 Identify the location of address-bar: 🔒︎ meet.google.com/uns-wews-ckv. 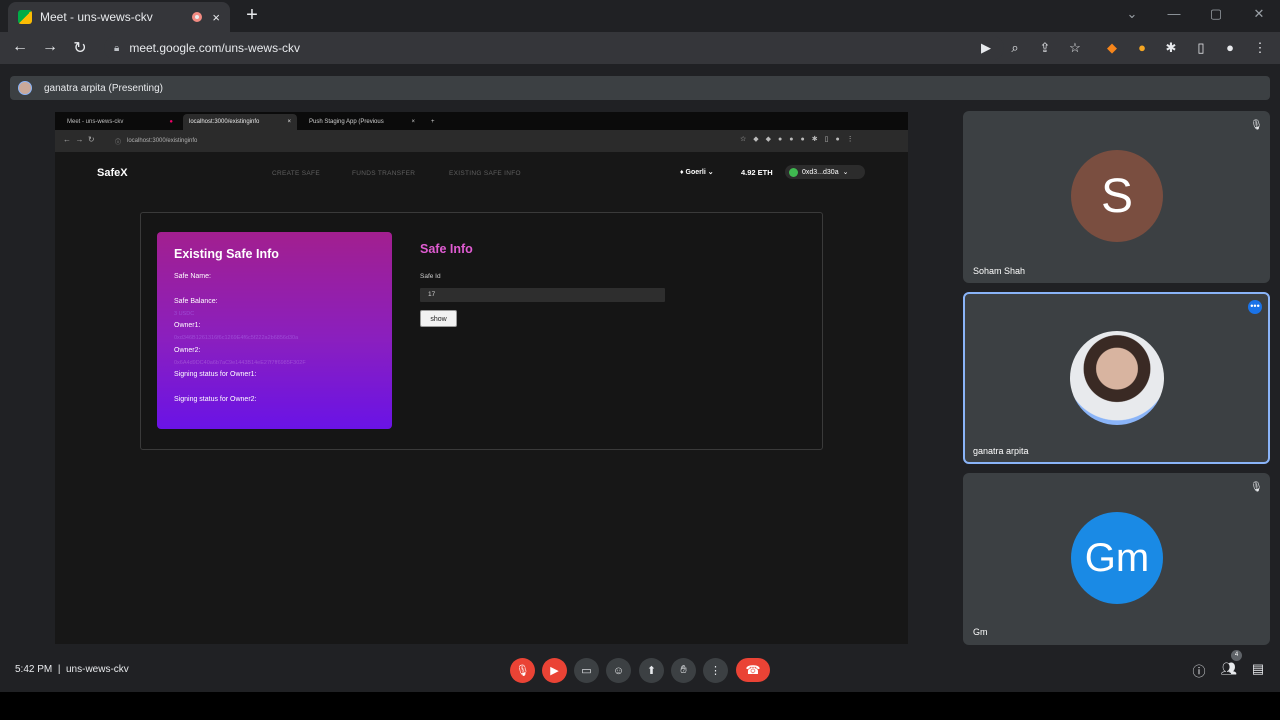
(554, 48).